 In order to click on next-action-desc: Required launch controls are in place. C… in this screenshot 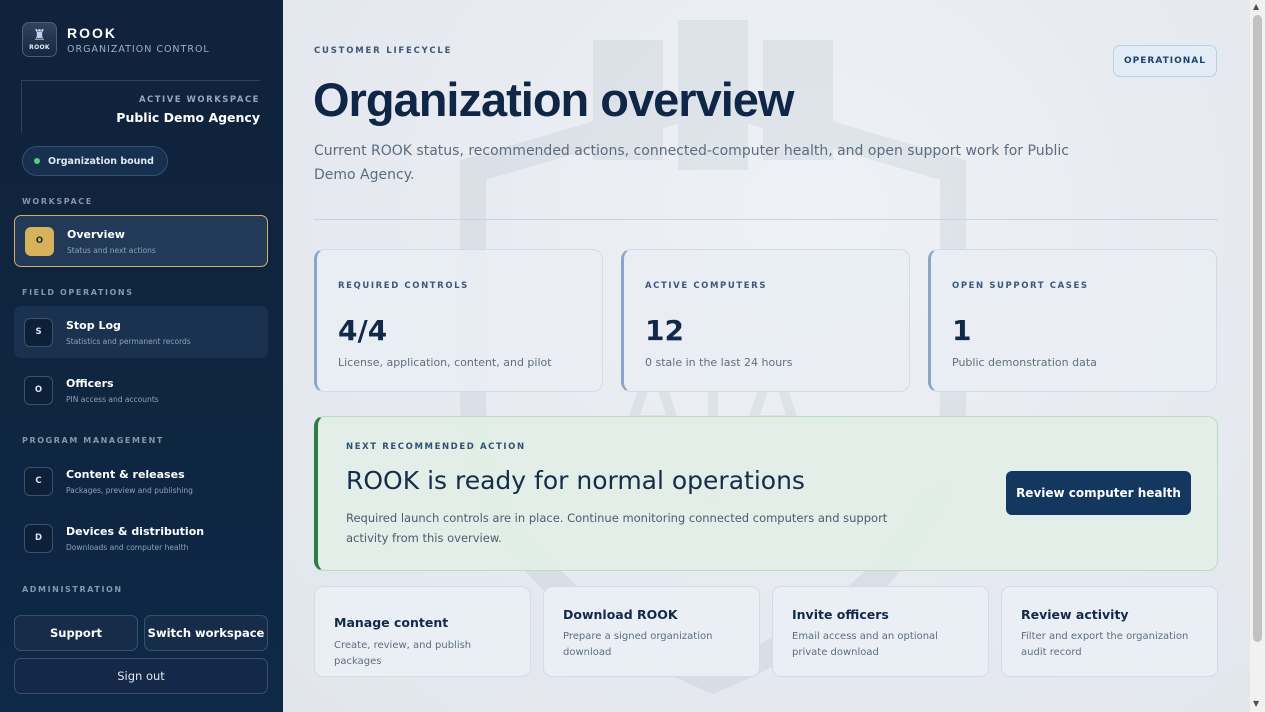, I will do `click(617, 528)`.